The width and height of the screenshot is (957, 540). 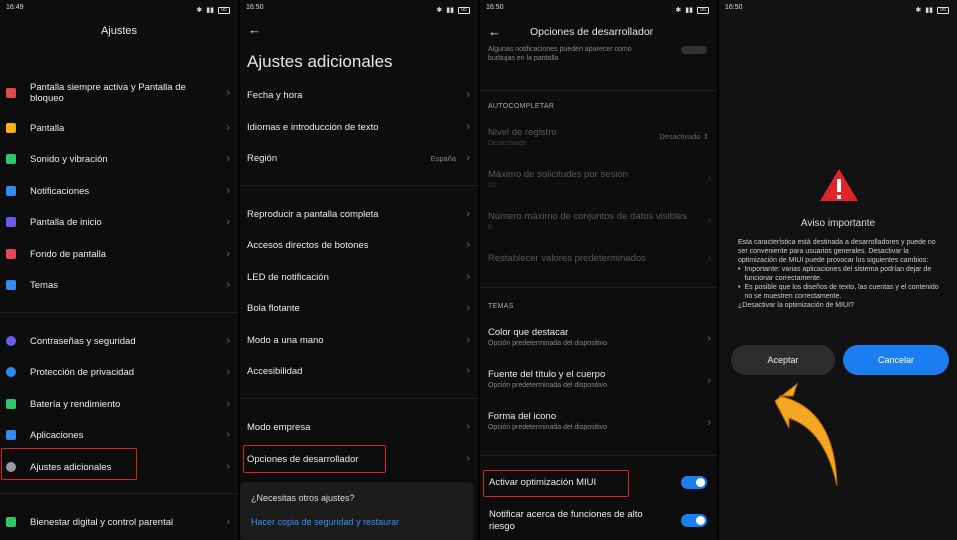 What do you see at coordinates (314, 459) in the screenshot?
I see `developer-options-highlight` at bounding box center [314, 459].